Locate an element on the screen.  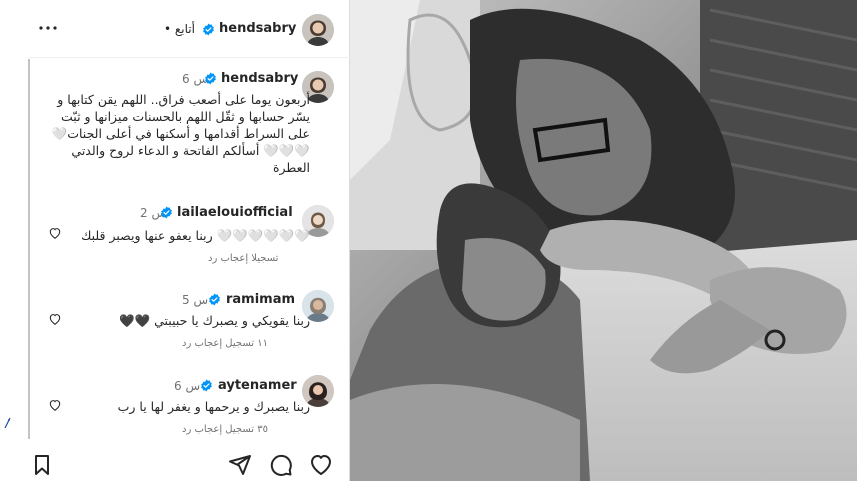
more-horizontal-icon is located at coordinates (48, 28).